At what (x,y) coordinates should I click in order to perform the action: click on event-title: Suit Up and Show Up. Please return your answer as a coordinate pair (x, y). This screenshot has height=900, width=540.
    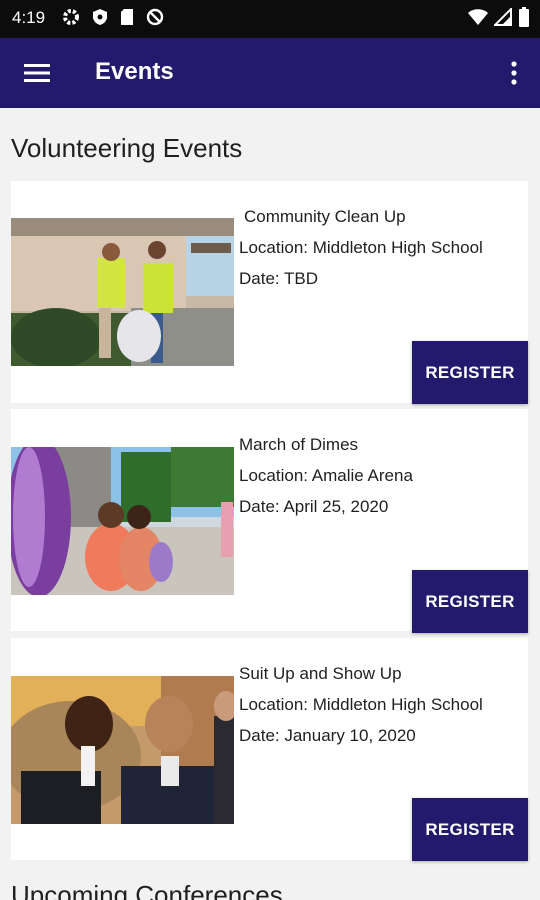
    Looking at the image, I should click on (320, 673).